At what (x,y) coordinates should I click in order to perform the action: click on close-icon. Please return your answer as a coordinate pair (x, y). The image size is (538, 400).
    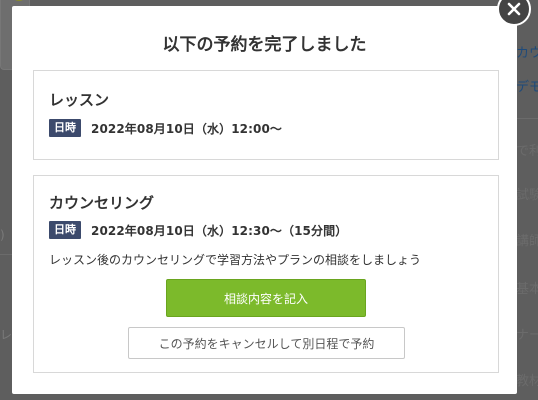
    Looking at the image, I should click on (514, 9).